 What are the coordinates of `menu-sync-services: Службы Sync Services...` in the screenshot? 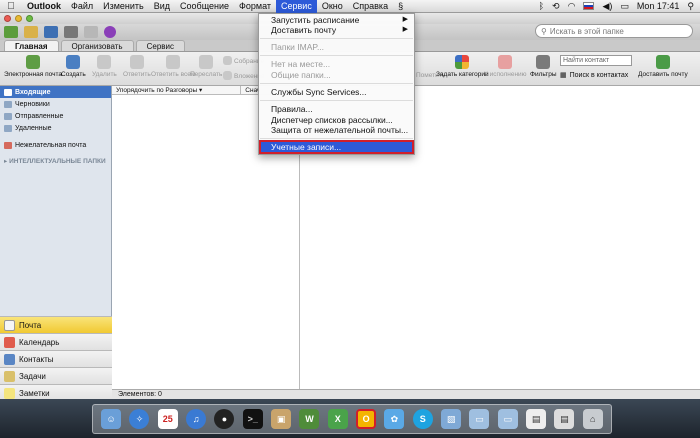 It's located at (336, 92).